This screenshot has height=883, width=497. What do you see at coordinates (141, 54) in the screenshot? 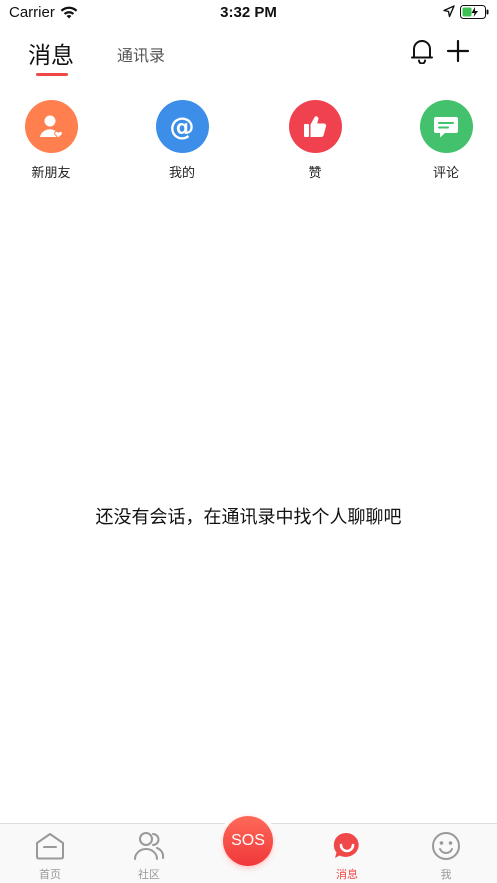
I see `tab-contacts: 通讯录` at bounding box center [141, 54].